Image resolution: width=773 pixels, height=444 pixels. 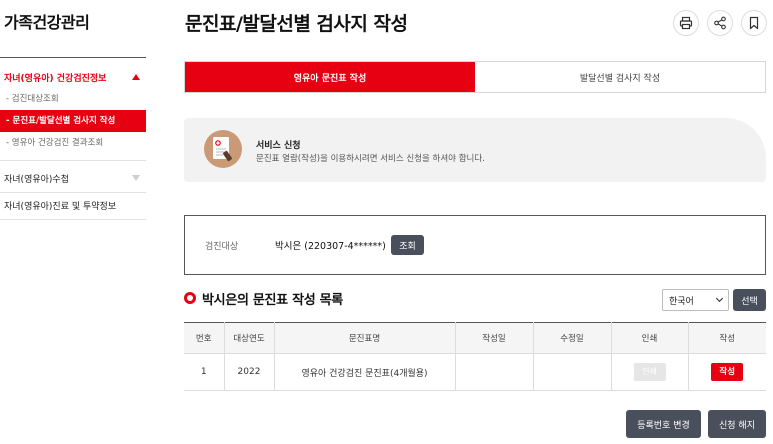 I want to click on cell-number: 1, so click(x=204, y=372).